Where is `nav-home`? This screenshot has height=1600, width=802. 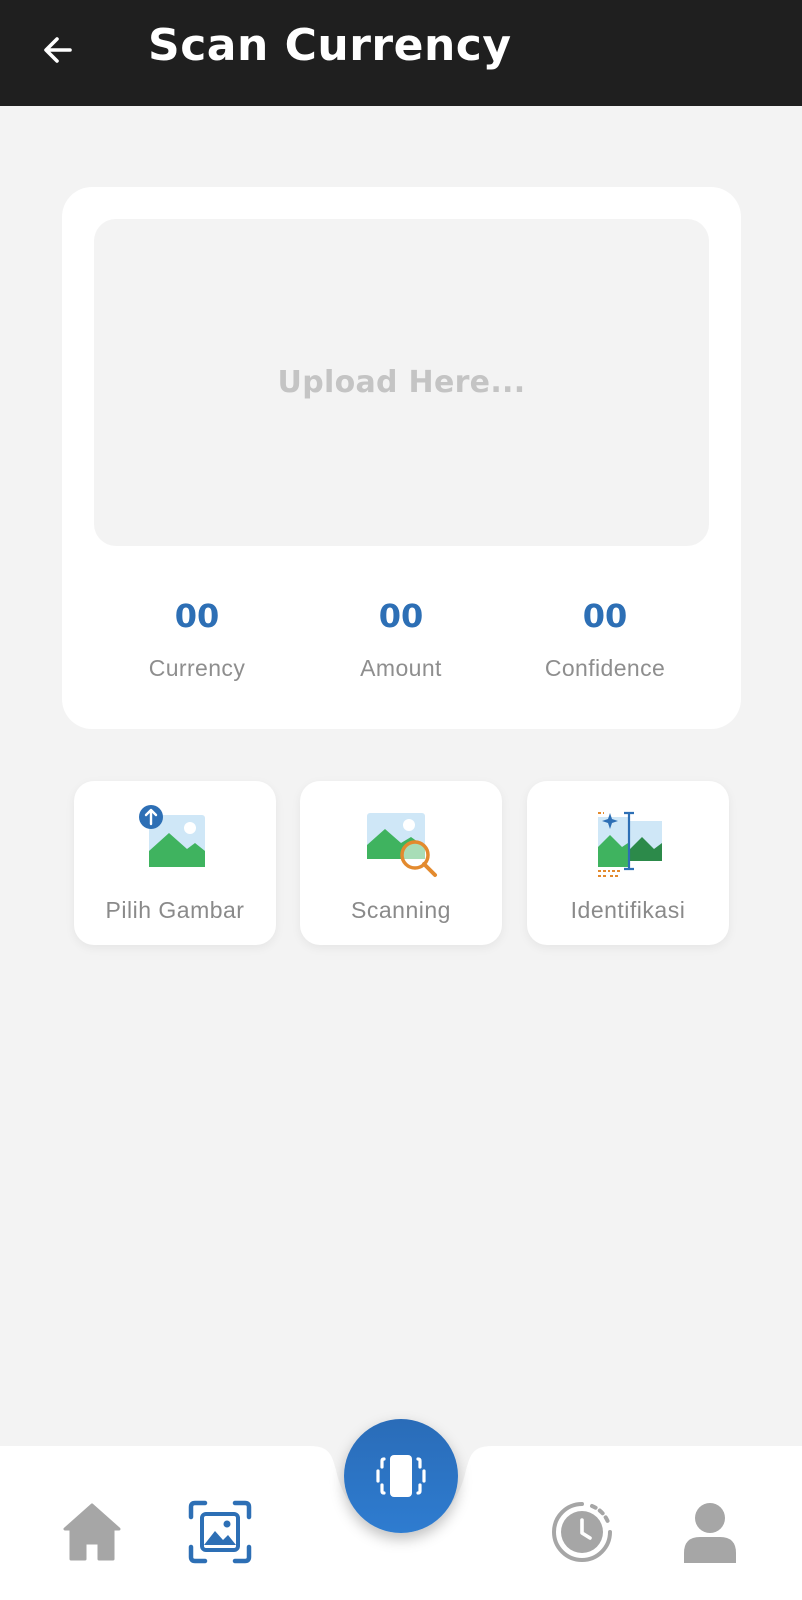 nav-home is located at coordinates (92, 1532).